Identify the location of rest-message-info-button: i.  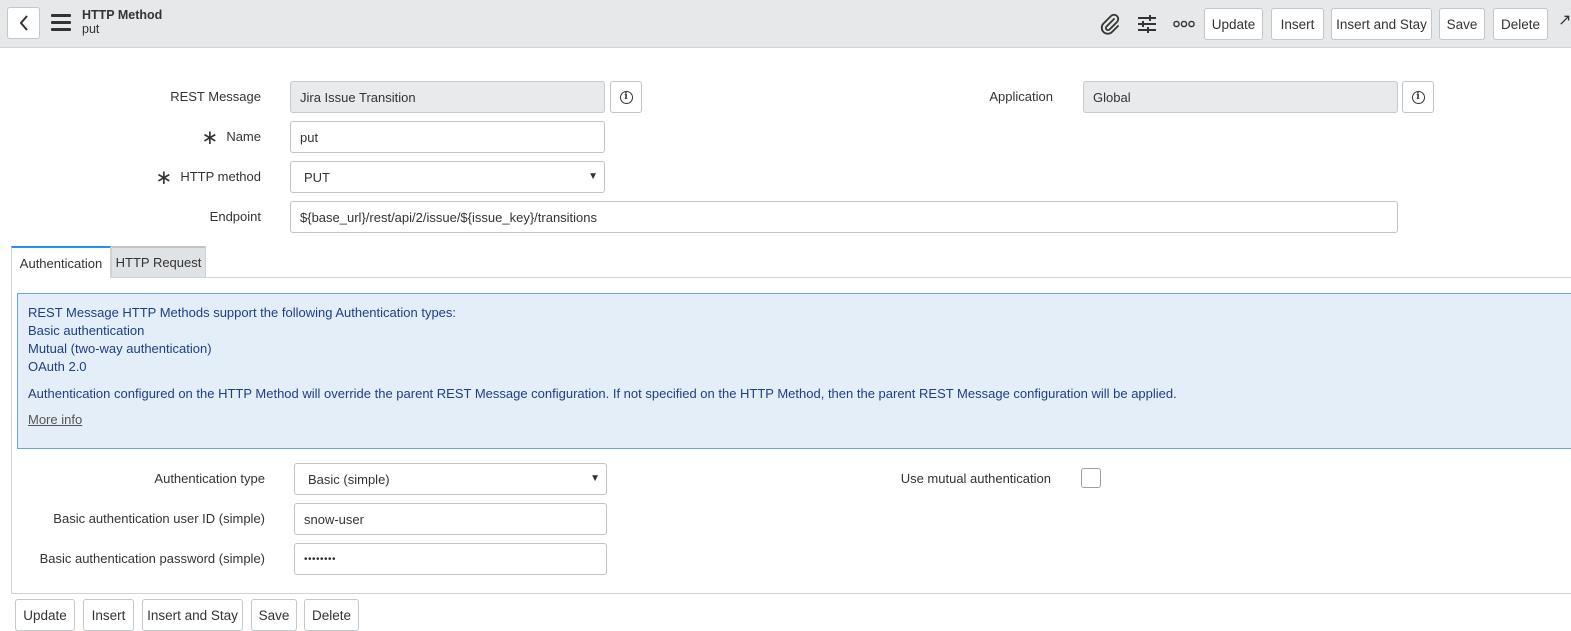
(626, 97).